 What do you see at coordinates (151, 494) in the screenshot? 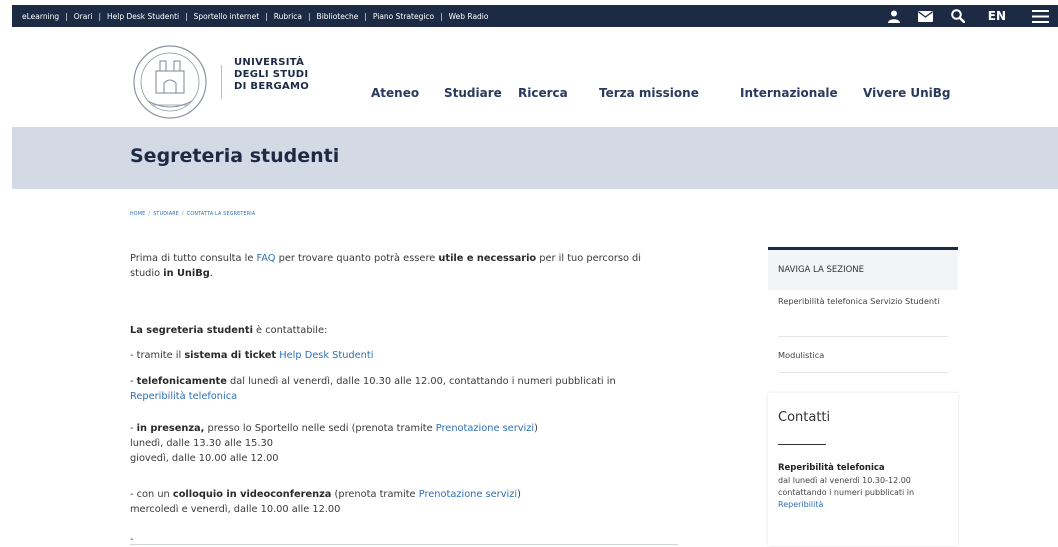
I see `text: - con un` at bounding box center [151, 494].